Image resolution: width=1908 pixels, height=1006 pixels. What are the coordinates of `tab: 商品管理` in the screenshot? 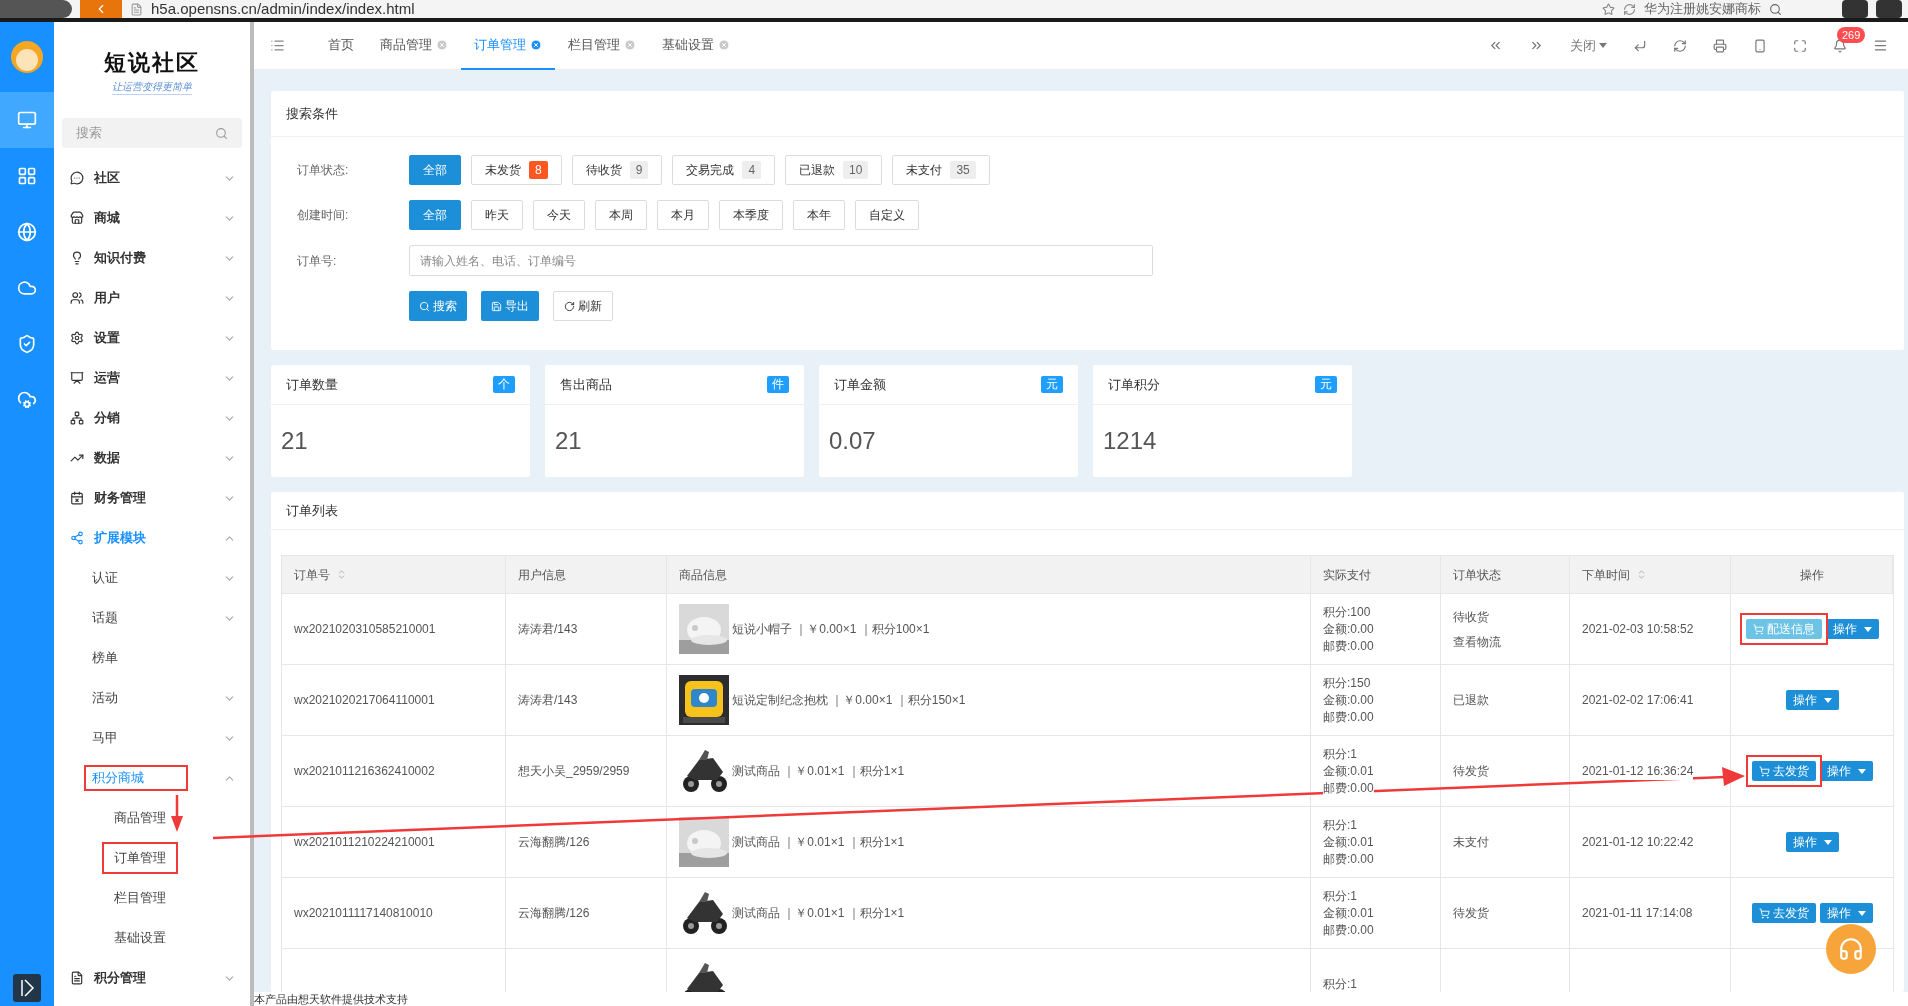 It's located at (414, 45).